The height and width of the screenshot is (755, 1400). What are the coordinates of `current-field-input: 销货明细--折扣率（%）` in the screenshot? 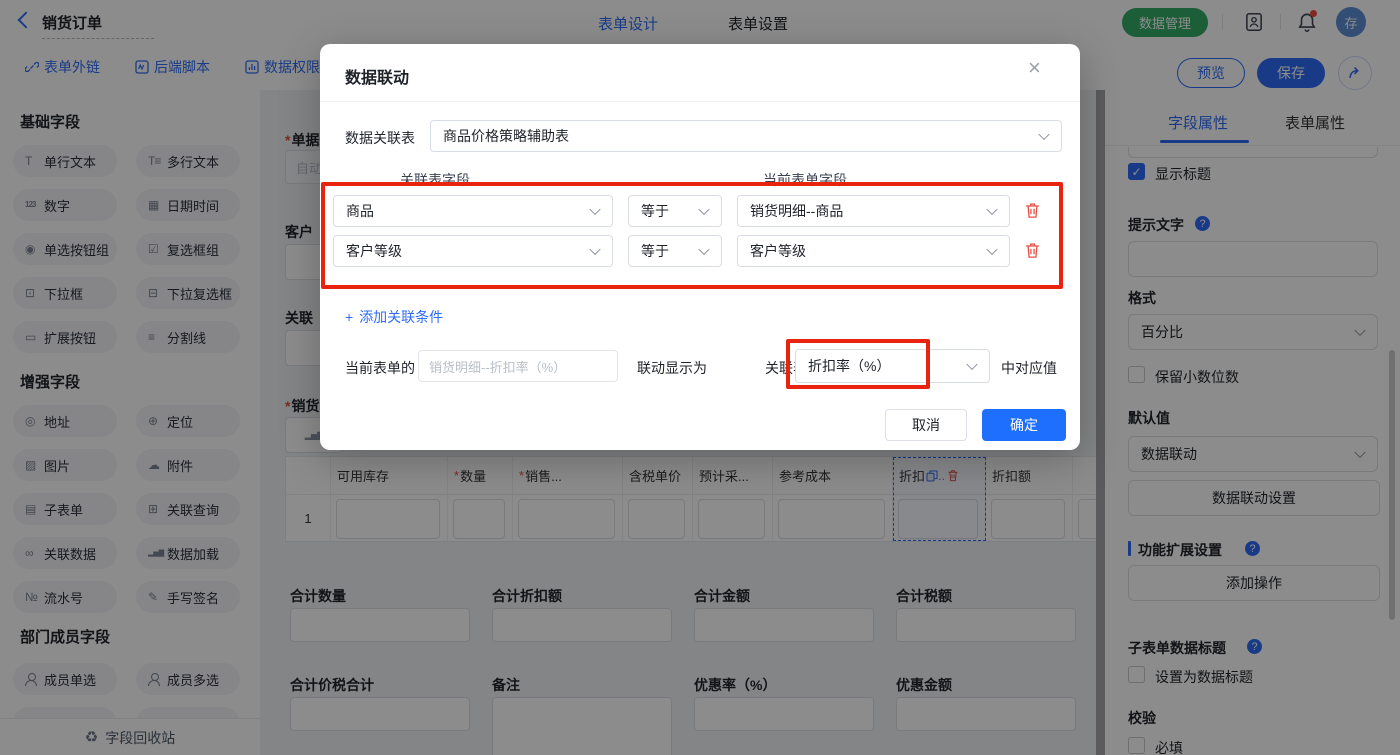 It's located at (518, 366).